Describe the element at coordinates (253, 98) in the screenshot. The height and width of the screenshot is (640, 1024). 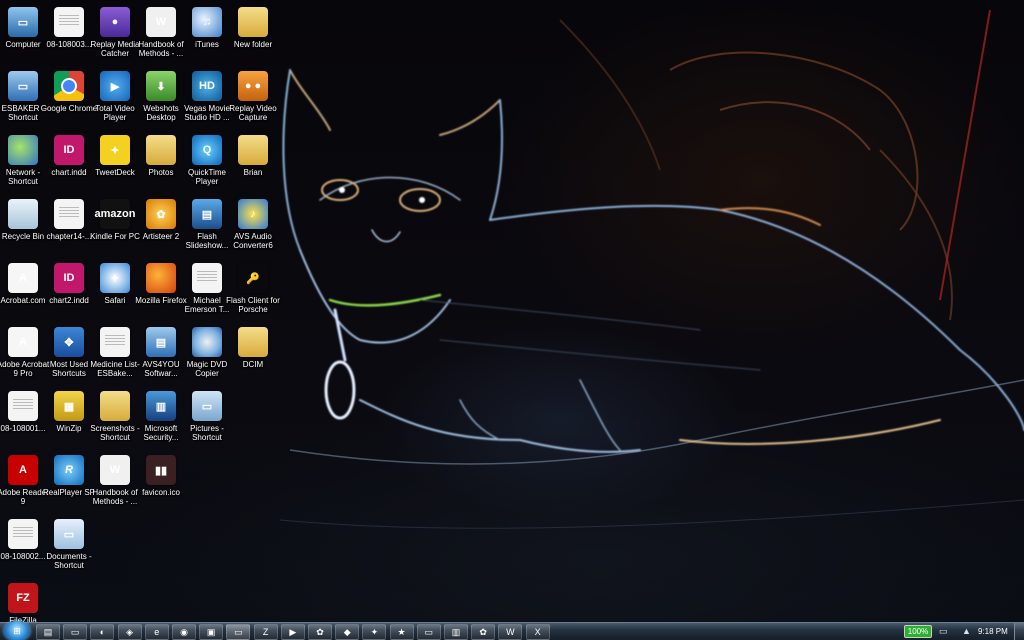
I see `desktop-icon: ● ● Replay Video Capture` at that location.